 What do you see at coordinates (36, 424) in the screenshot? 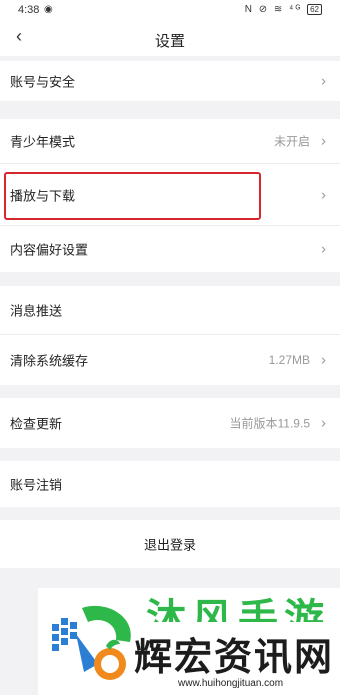
I see `settings-item-label: 检查更新` at bounding box center [36, 424].